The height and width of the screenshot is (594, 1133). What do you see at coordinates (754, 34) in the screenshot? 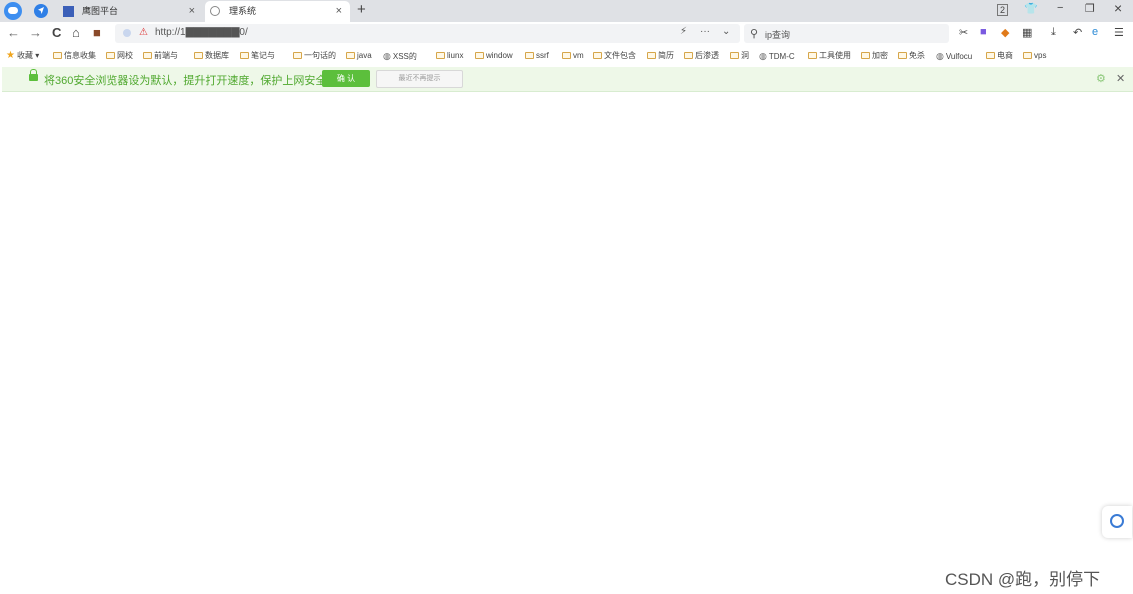
I see `search-icon: ⚲` at bounding box center [754, 34].